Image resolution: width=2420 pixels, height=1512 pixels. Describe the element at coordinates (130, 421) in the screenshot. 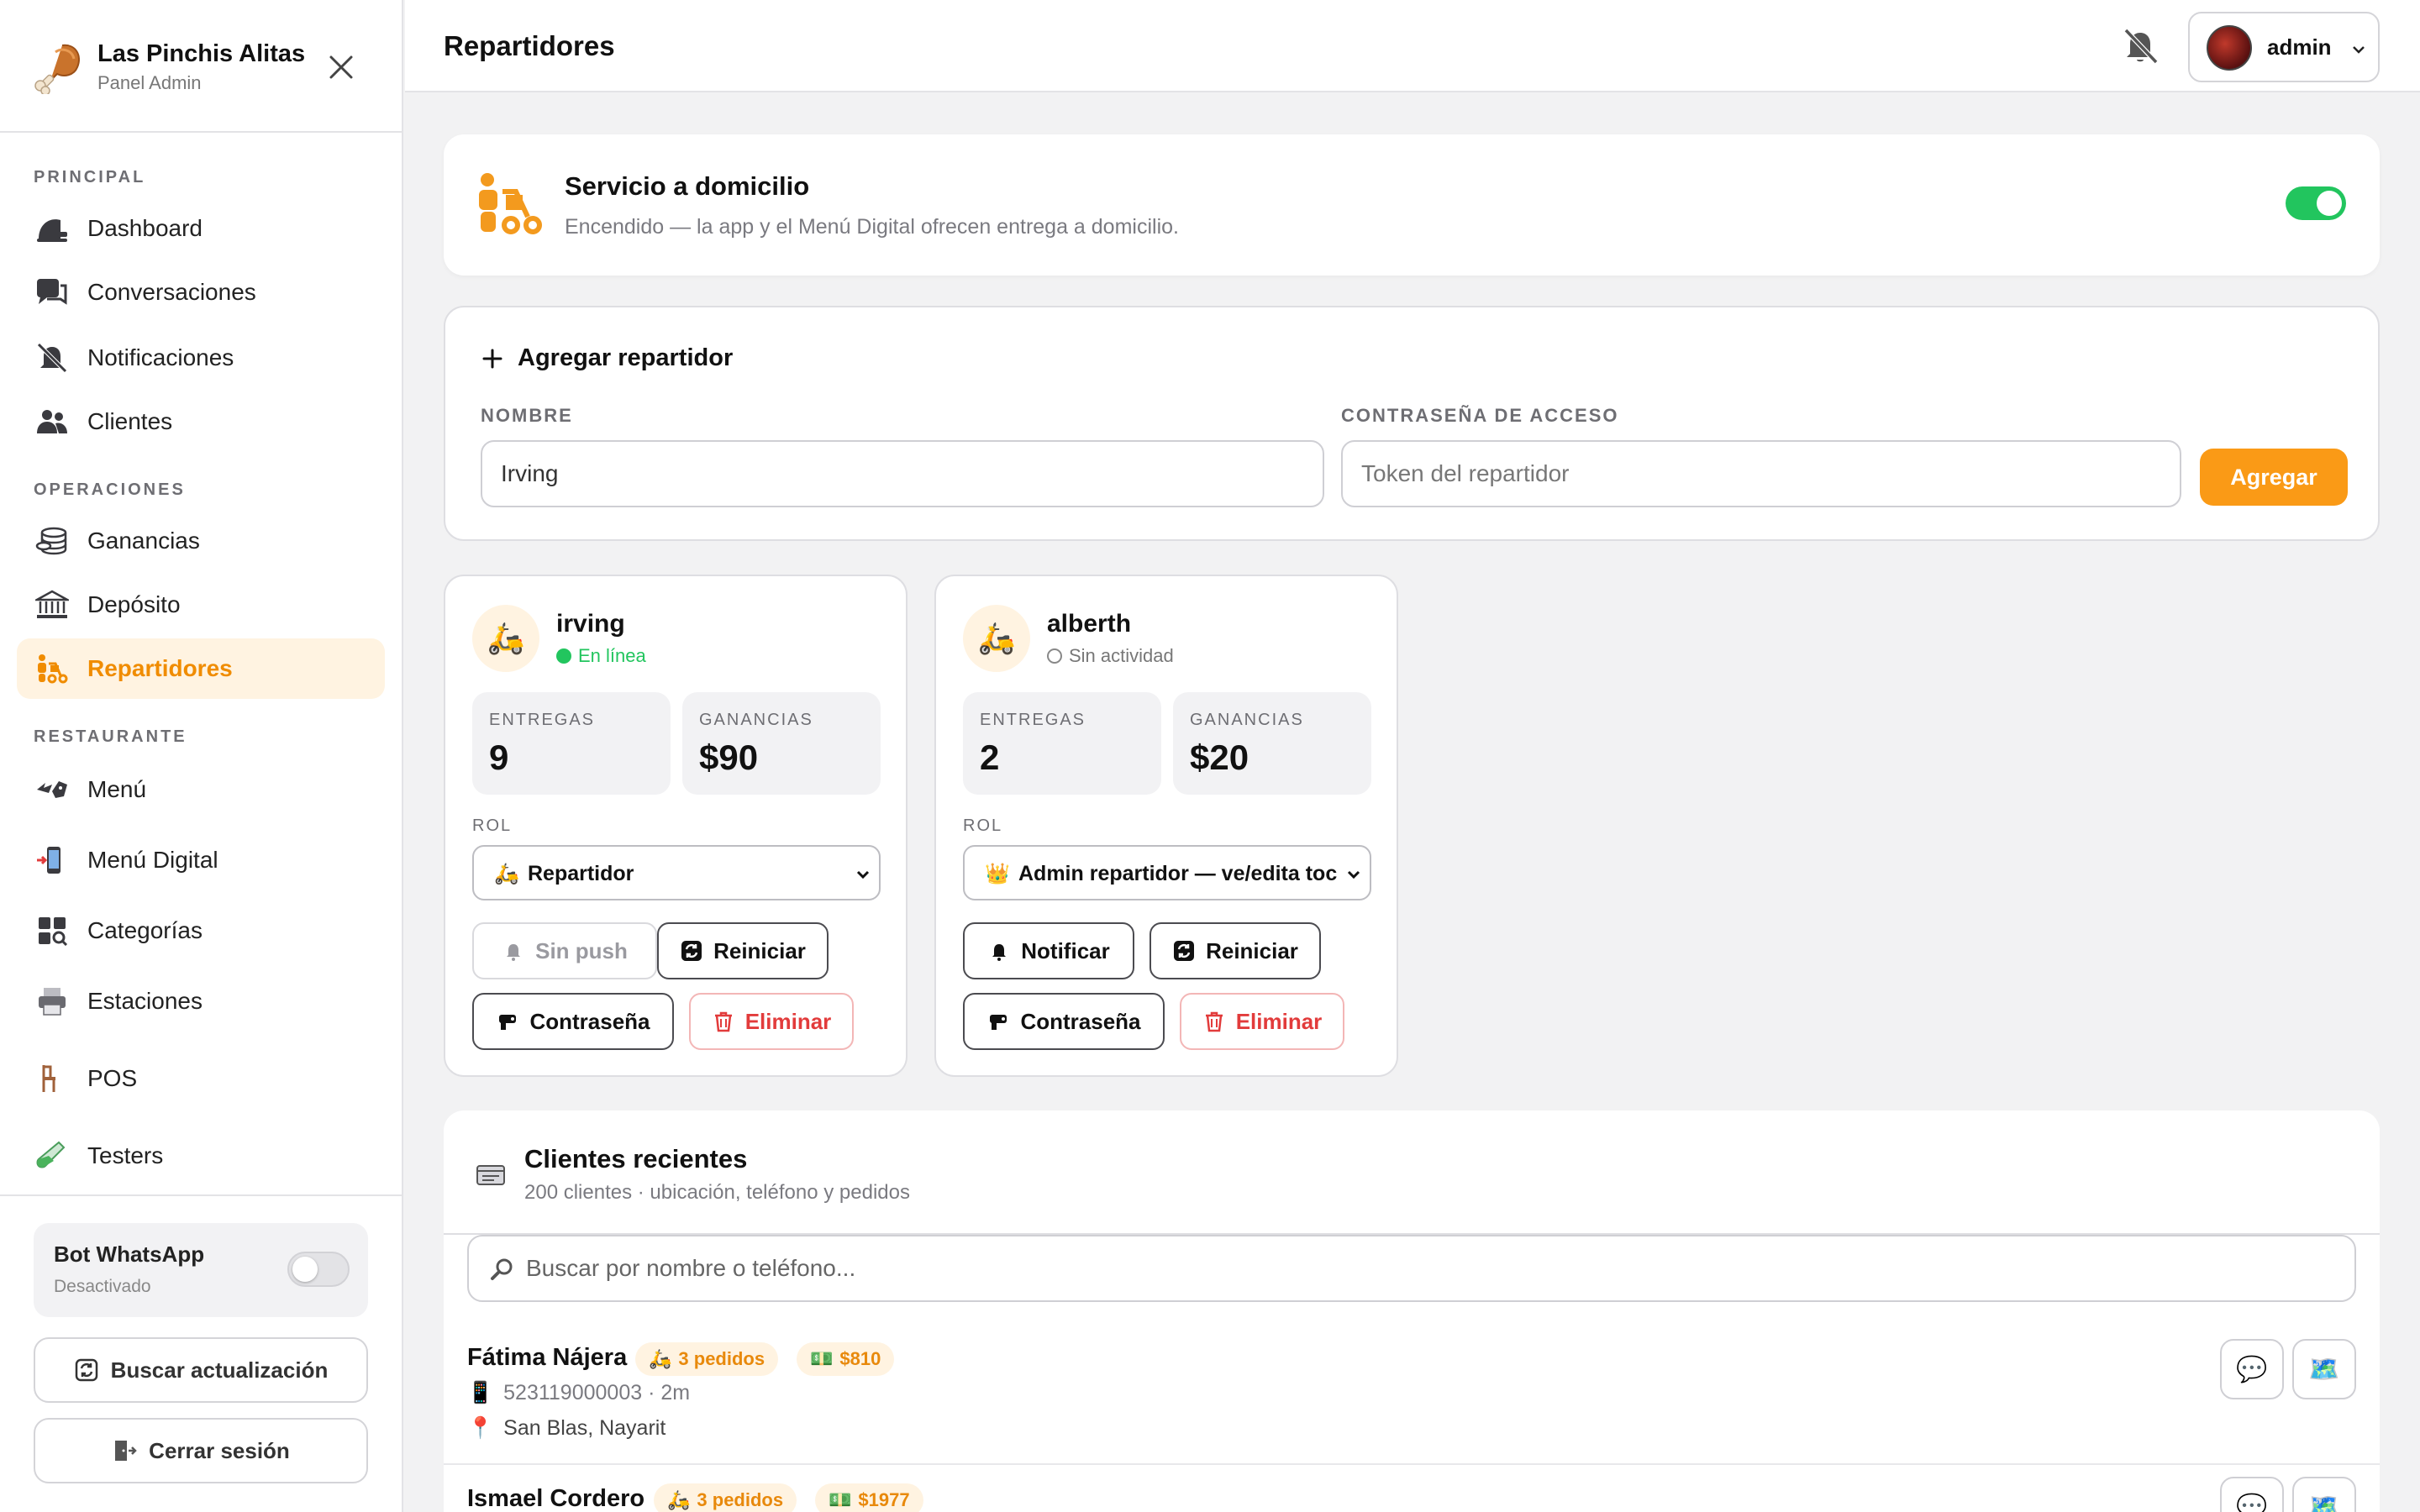

I see `sidebar-item-label: Clientes` at that location.